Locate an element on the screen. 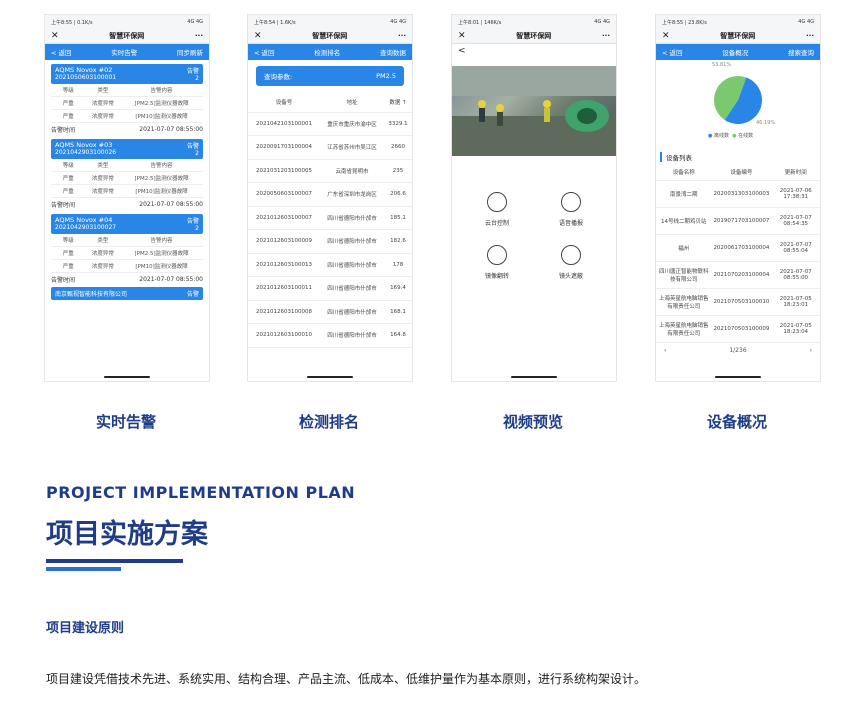  table-cell: 2021012603100010 is located at coordinates (284, 335).